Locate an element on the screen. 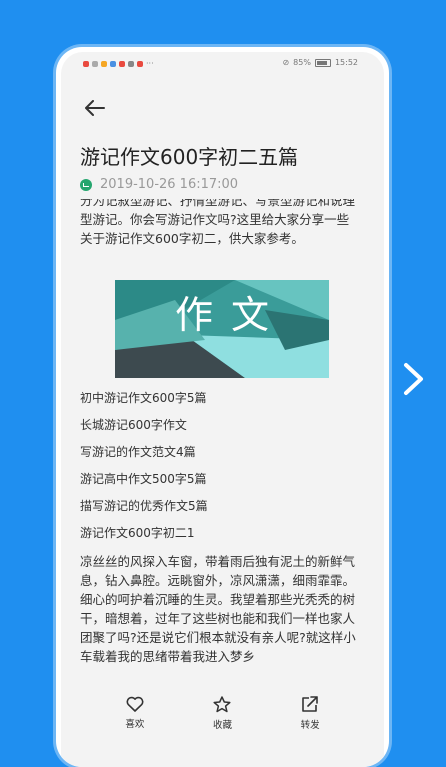 This screenshot has width=446, height=767. star-icon is located at coordinates (222, 703).